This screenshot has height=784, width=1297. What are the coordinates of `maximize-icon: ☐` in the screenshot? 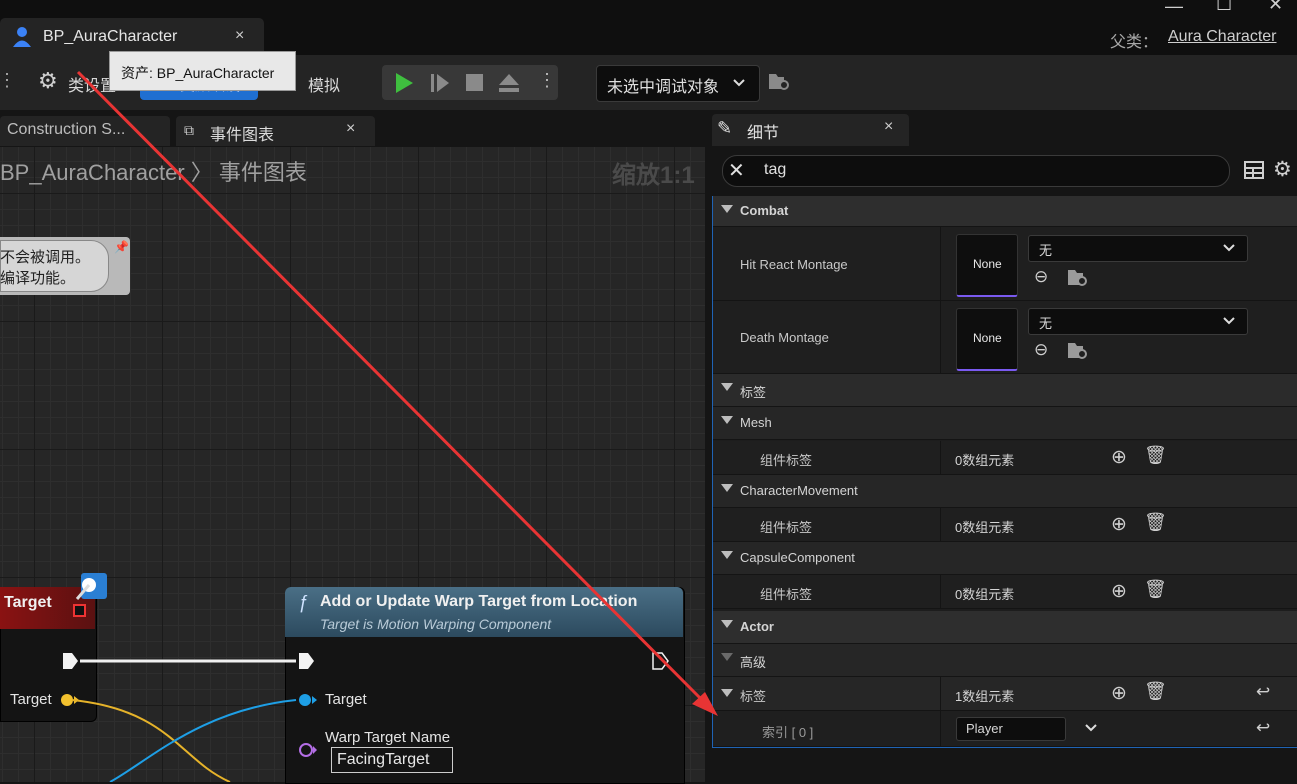 It's located at (1224, 7).